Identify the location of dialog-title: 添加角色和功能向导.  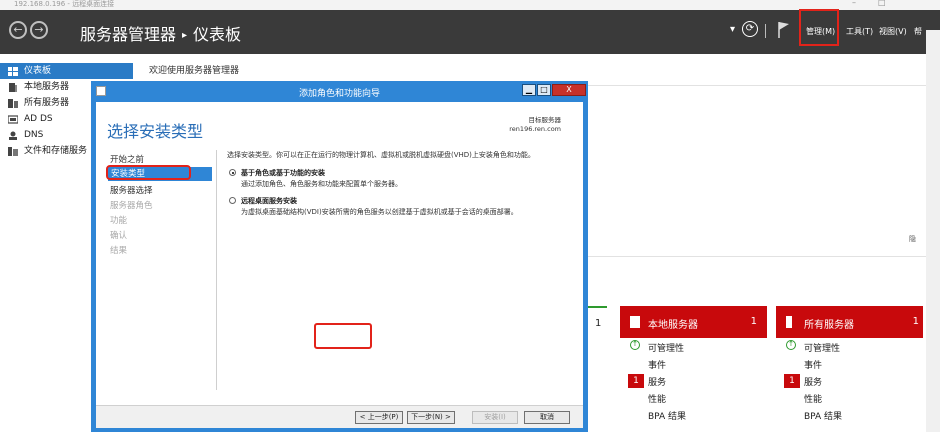
(339, 94).